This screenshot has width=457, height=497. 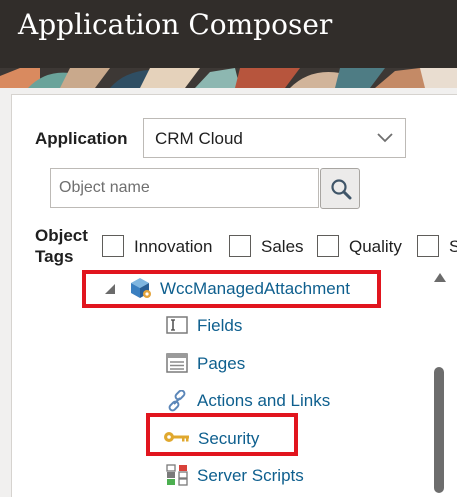 I want to click on object-tags-label-line1: Object, so click(x=61, y=235).